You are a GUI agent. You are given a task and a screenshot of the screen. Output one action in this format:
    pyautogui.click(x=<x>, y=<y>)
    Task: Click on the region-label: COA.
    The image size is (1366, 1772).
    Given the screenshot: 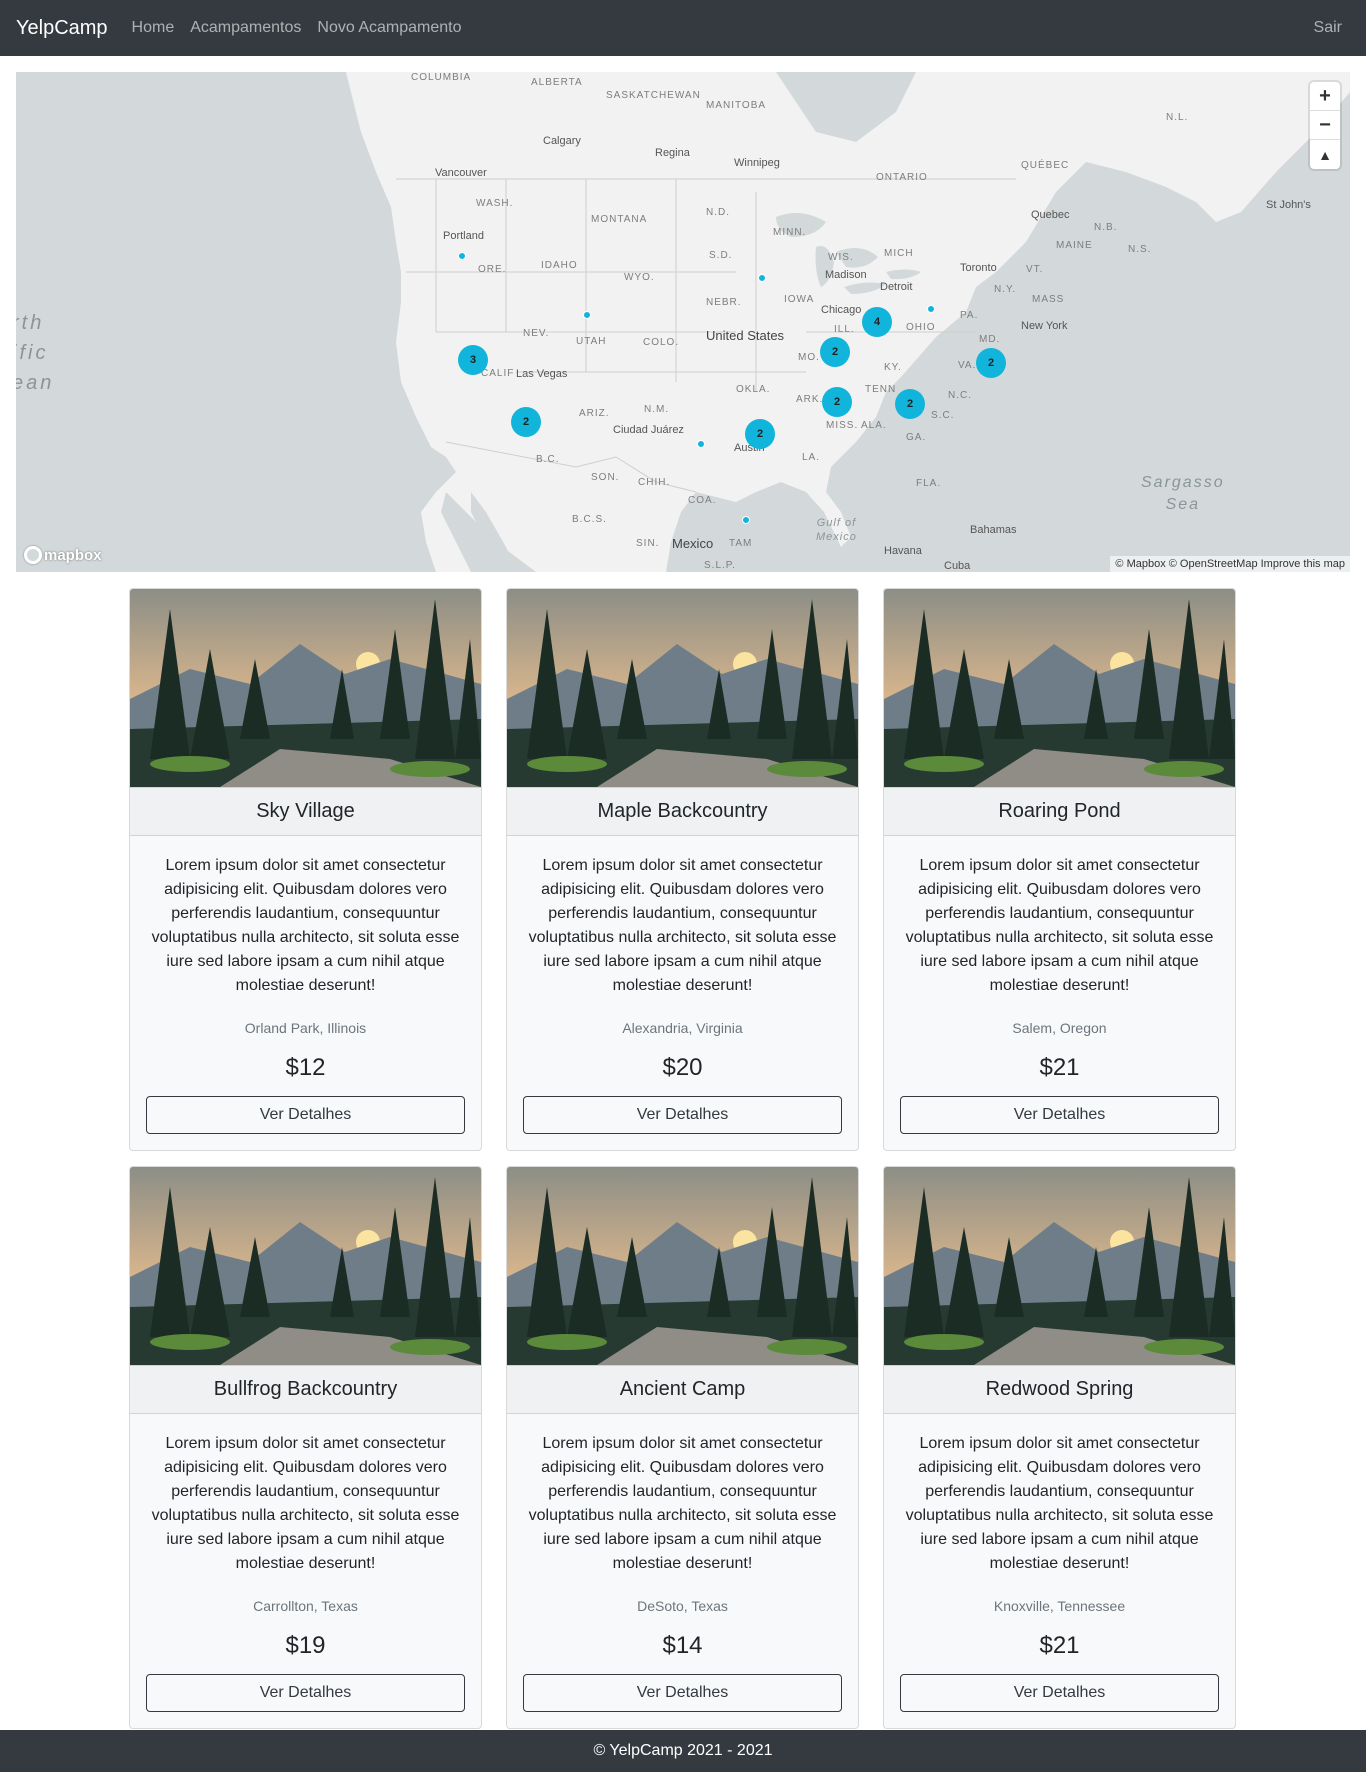 What is the action you would take?
    pyautogui.click(x=702, y=500)
    